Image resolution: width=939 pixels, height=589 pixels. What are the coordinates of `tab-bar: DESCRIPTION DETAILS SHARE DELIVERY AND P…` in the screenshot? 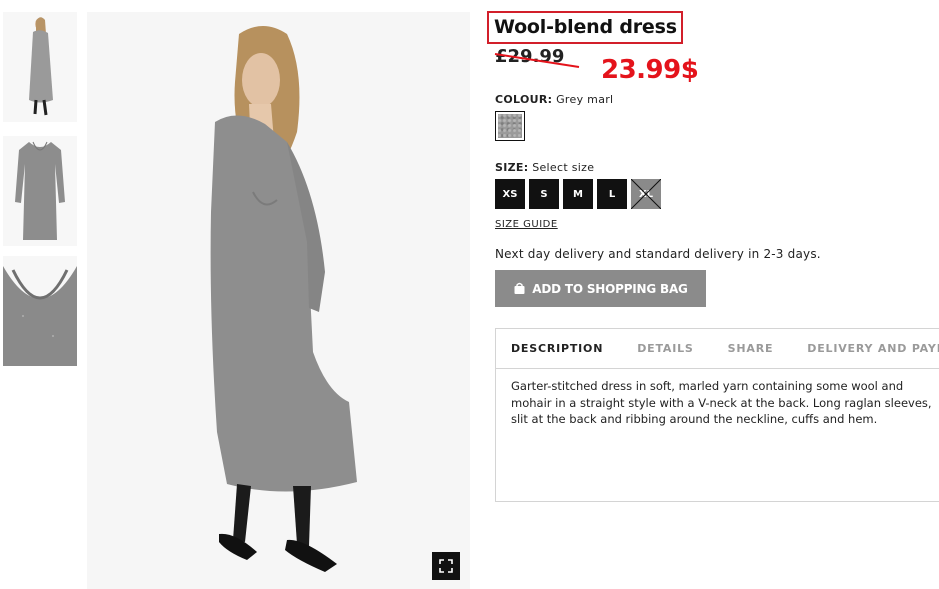 It's located at (717, 349).